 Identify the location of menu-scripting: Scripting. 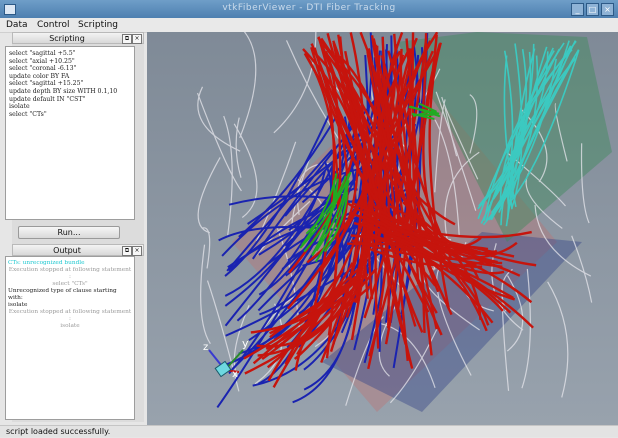
(98, 25).